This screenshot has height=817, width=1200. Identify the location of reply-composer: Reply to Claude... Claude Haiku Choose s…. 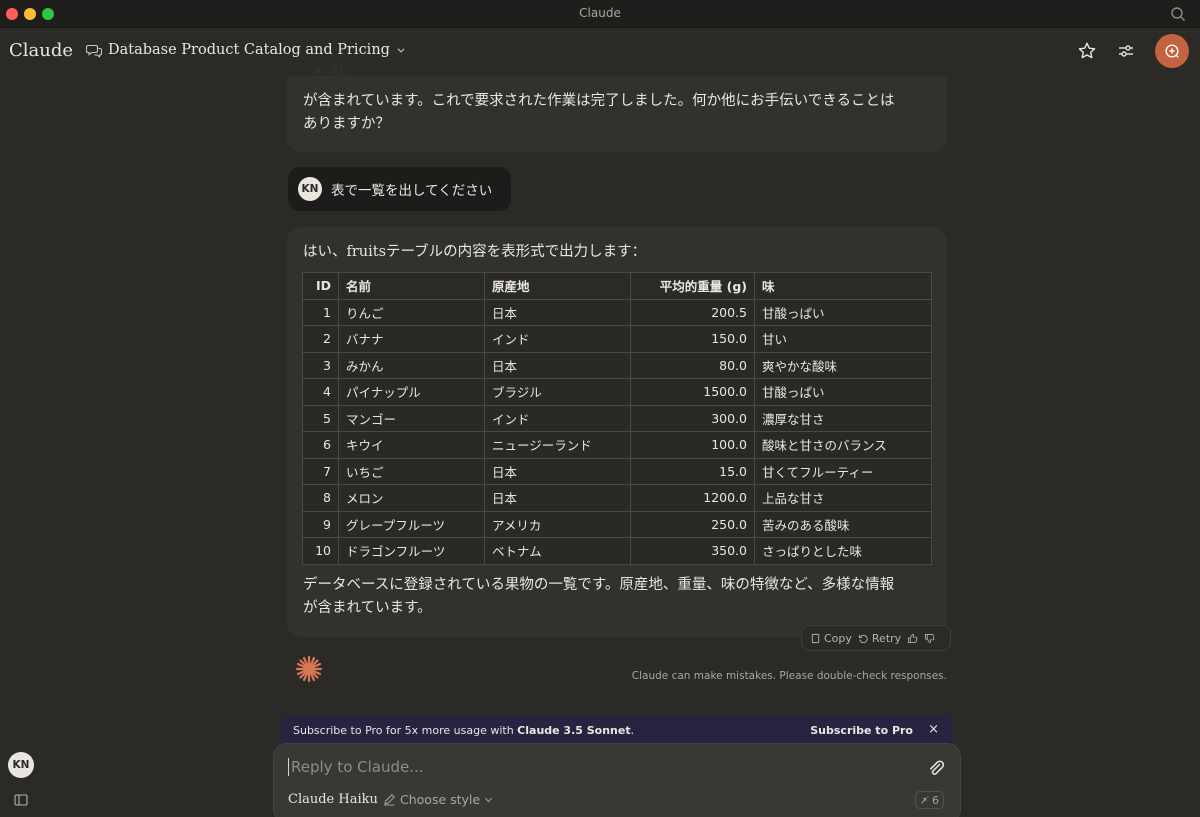
(617, 780).